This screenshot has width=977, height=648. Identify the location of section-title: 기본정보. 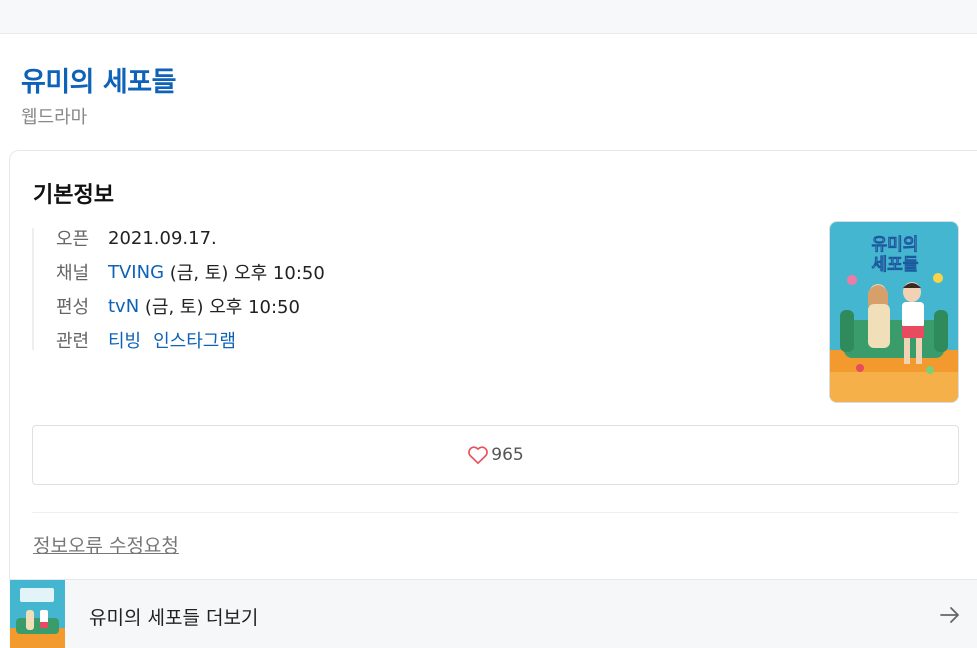
(73, 195).